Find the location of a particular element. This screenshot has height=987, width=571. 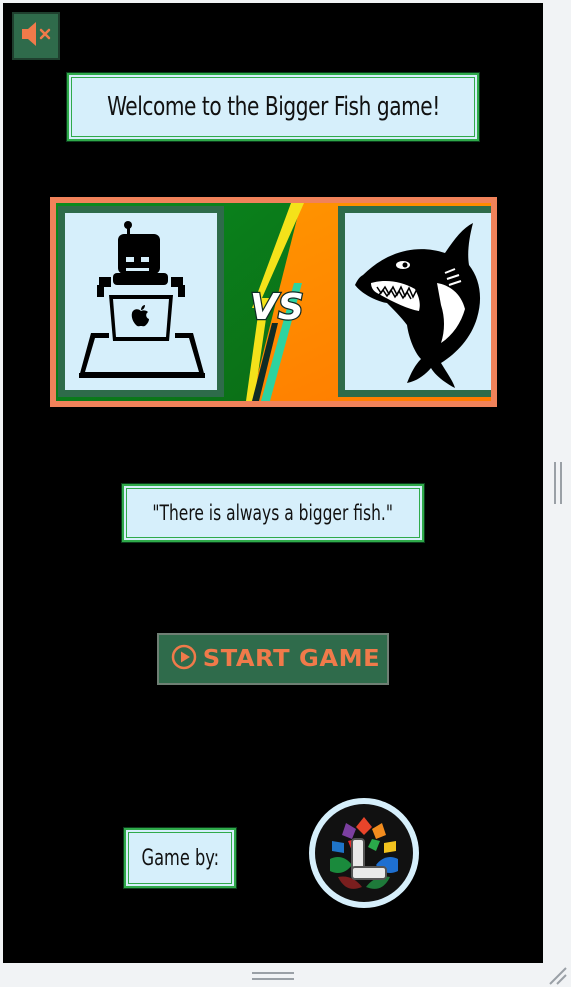

welcome-title: Welcome to the Bigger Fish game! is located at coordinates (273, 107).